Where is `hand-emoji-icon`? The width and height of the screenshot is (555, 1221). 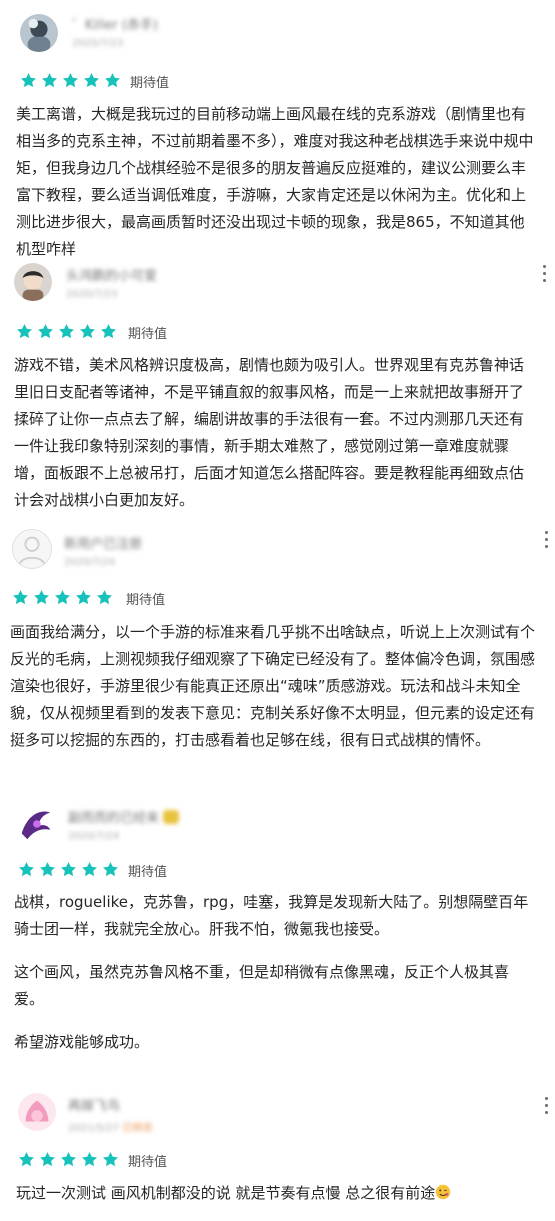 hand-emoji-icon is located at coordinates (171, 817).